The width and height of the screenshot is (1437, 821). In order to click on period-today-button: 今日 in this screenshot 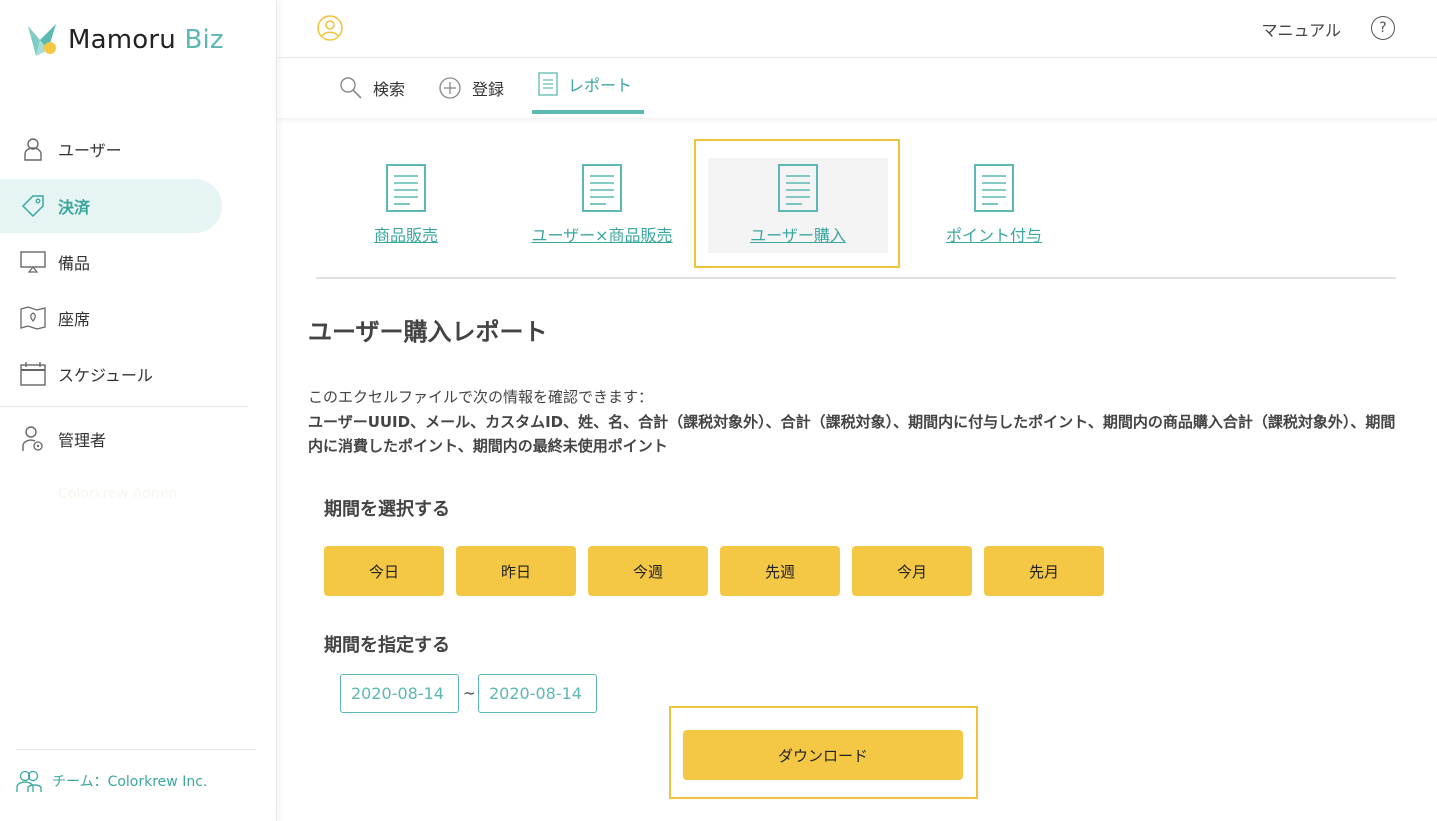, I will do `click(384, 571)`.